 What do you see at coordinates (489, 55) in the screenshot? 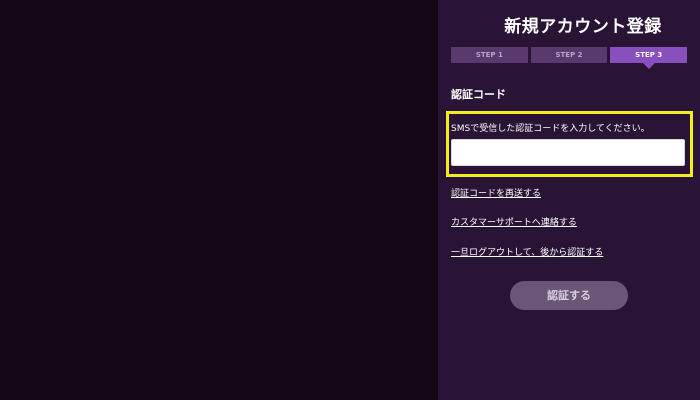
I see `step-1: STEP 1` at bounding box center [489, 55].